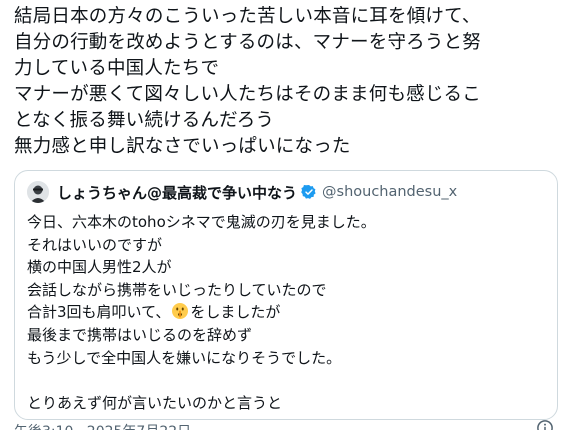  I want to click on quote-line-4: 会話しながら携帯をいじったりしていたので, so click(177, 289).